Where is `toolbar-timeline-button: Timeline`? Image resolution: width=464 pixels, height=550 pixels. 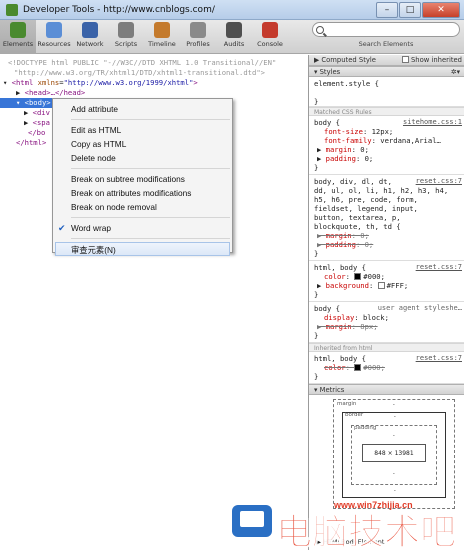
toolbar-timeline-button: Timeline is located at coordinates (162, 37).